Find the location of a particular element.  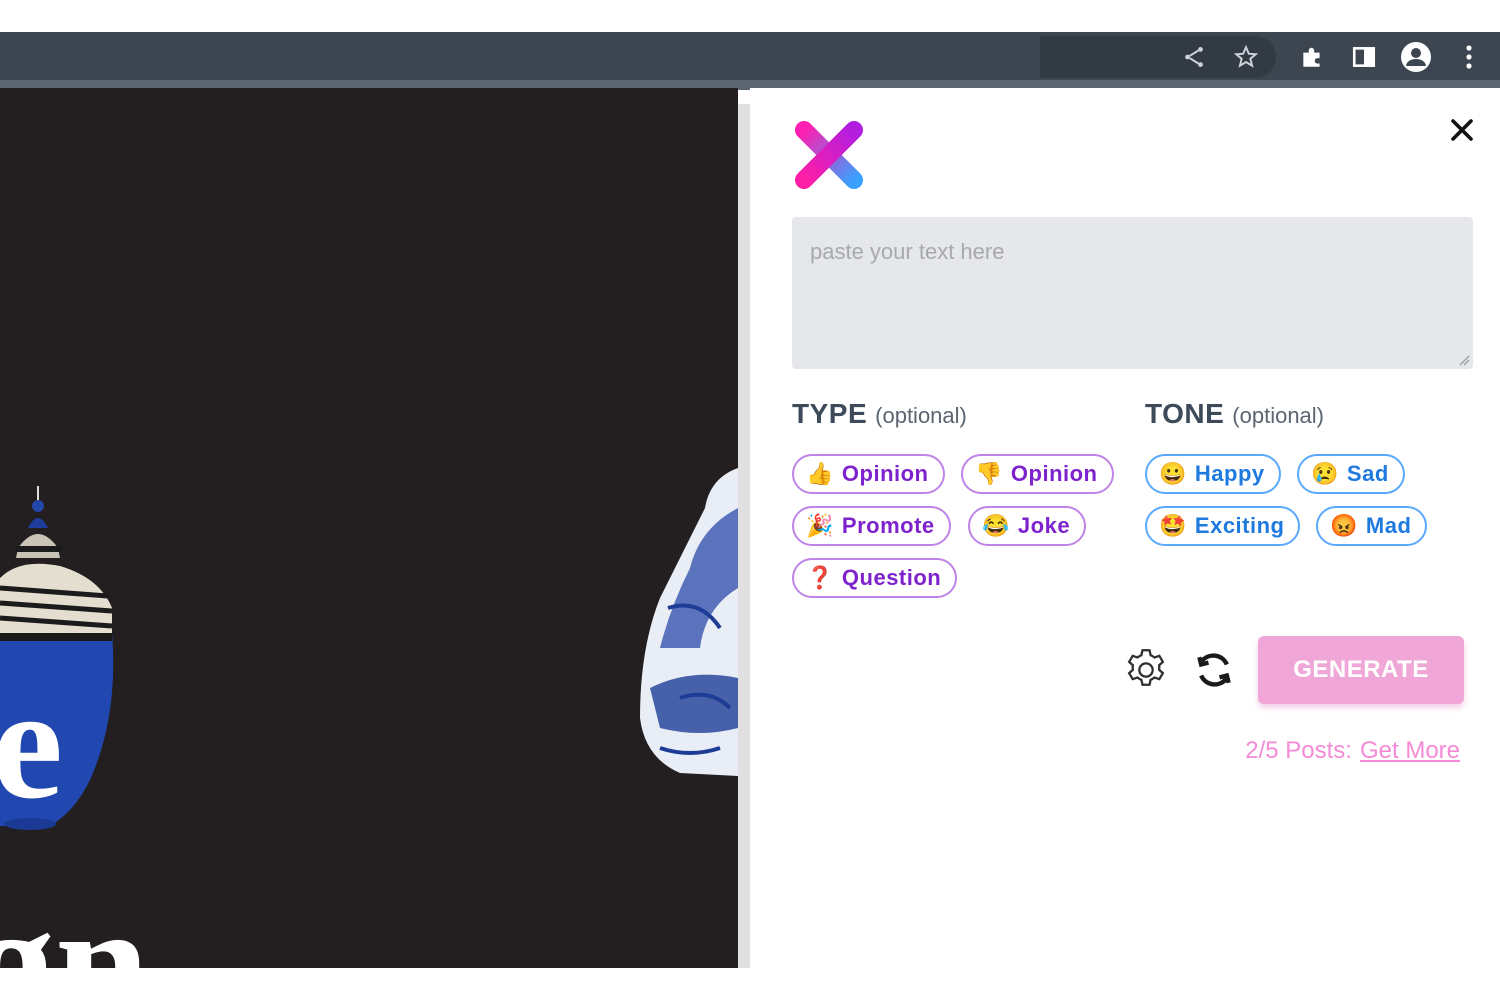

type-chip-question: ❓ Question is located at coordinates (875, 578).